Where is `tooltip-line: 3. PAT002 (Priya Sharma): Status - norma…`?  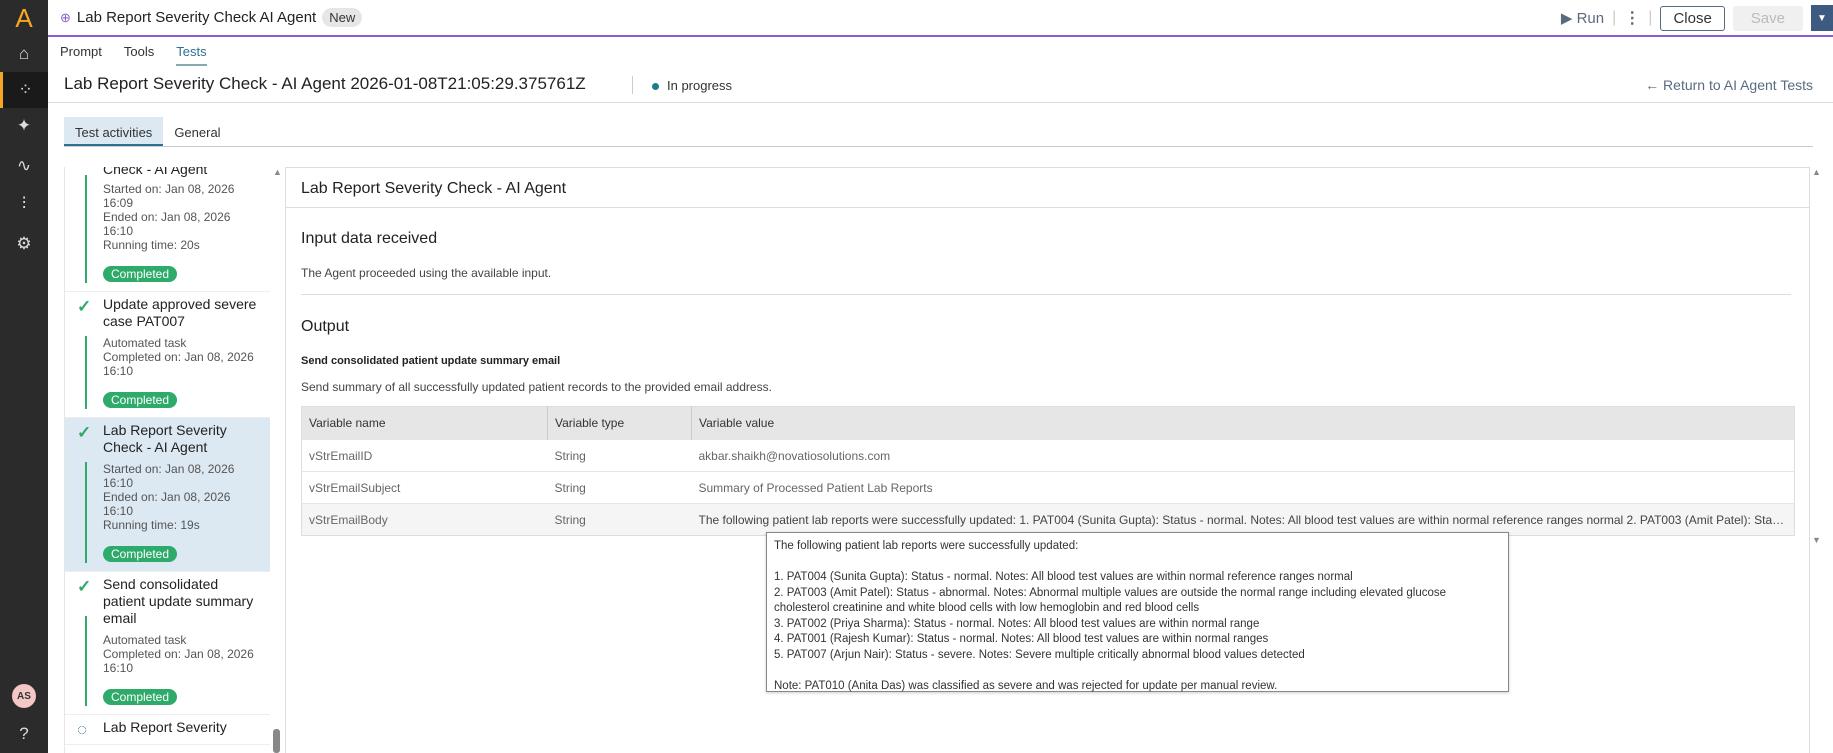
tooltip-line: 3. PAT002 (Priya Sharma): Status - norma… is located at coordinates (1017, 623).